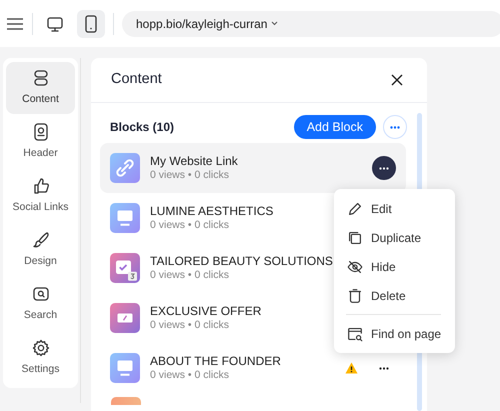  I want to click on menu-item: Delete, so click(394, 295).